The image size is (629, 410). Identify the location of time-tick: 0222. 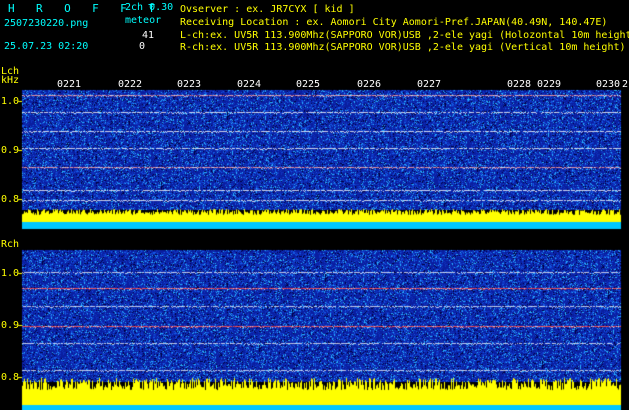
(130, 84).